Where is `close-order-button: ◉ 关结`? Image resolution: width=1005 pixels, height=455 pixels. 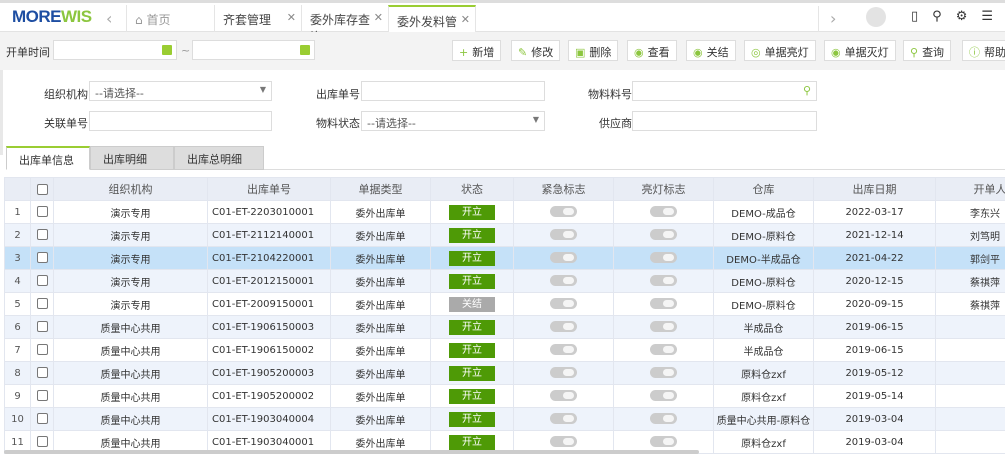 close-order-button: ◉ 关结 is located at coordinates (711, 50).